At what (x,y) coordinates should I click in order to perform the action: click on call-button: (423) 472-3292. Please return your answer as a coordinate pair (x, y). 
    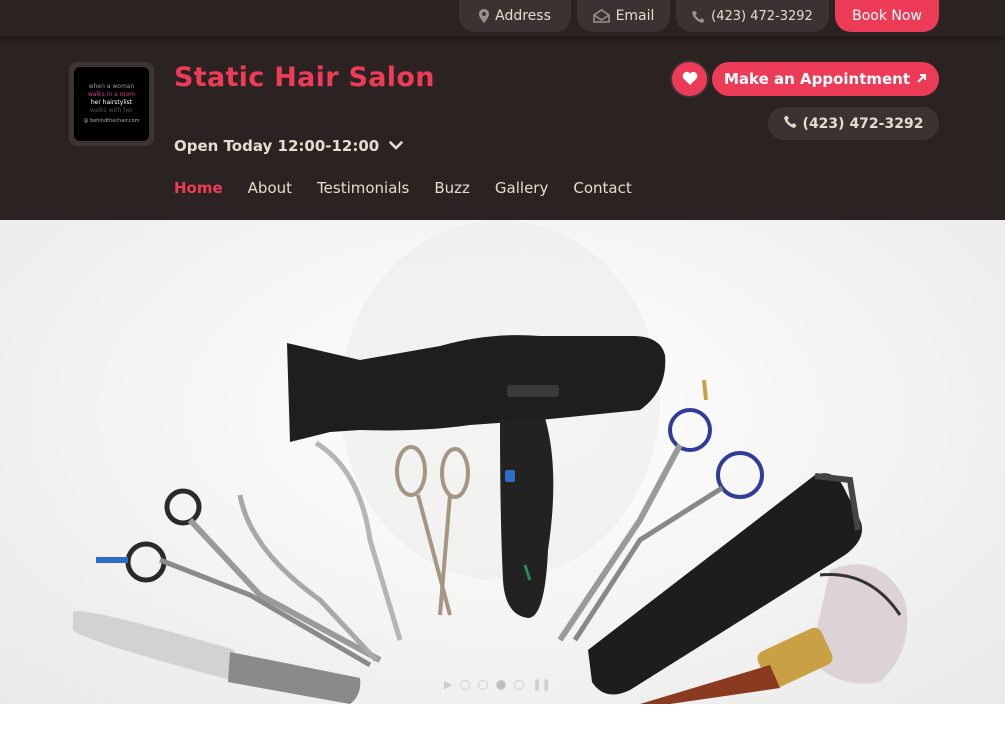
    Looking at the image, I should click on (853, 123).